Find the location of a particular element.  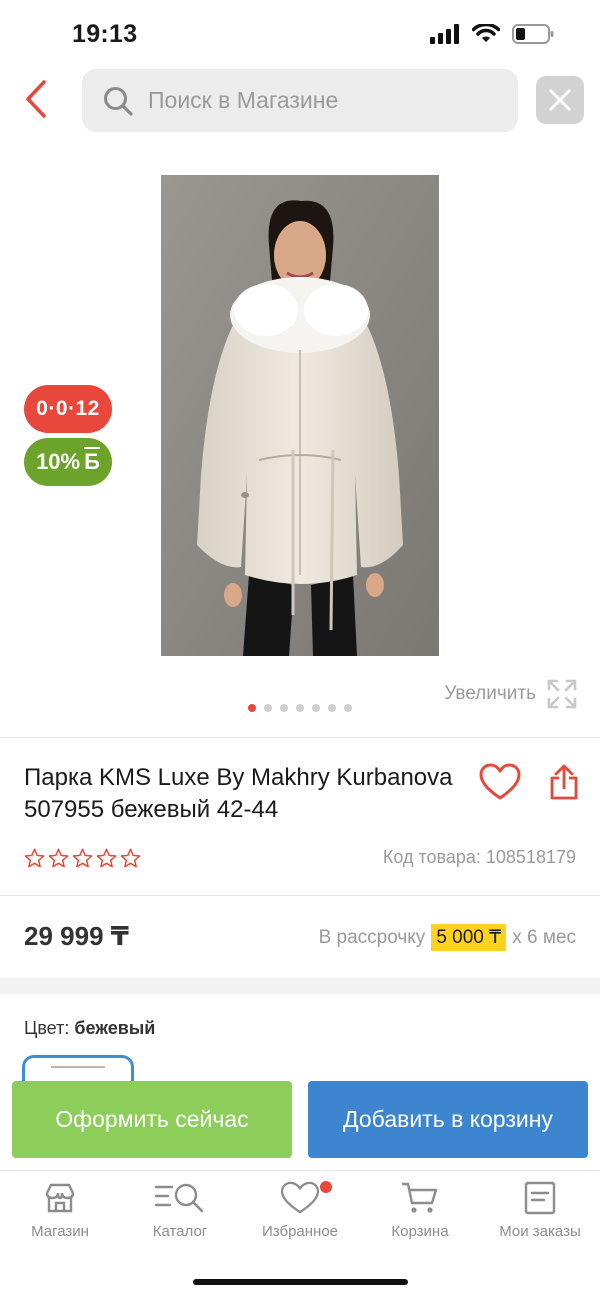

color-row: Цвет: бежевый is located at coordinates (89, 1028).